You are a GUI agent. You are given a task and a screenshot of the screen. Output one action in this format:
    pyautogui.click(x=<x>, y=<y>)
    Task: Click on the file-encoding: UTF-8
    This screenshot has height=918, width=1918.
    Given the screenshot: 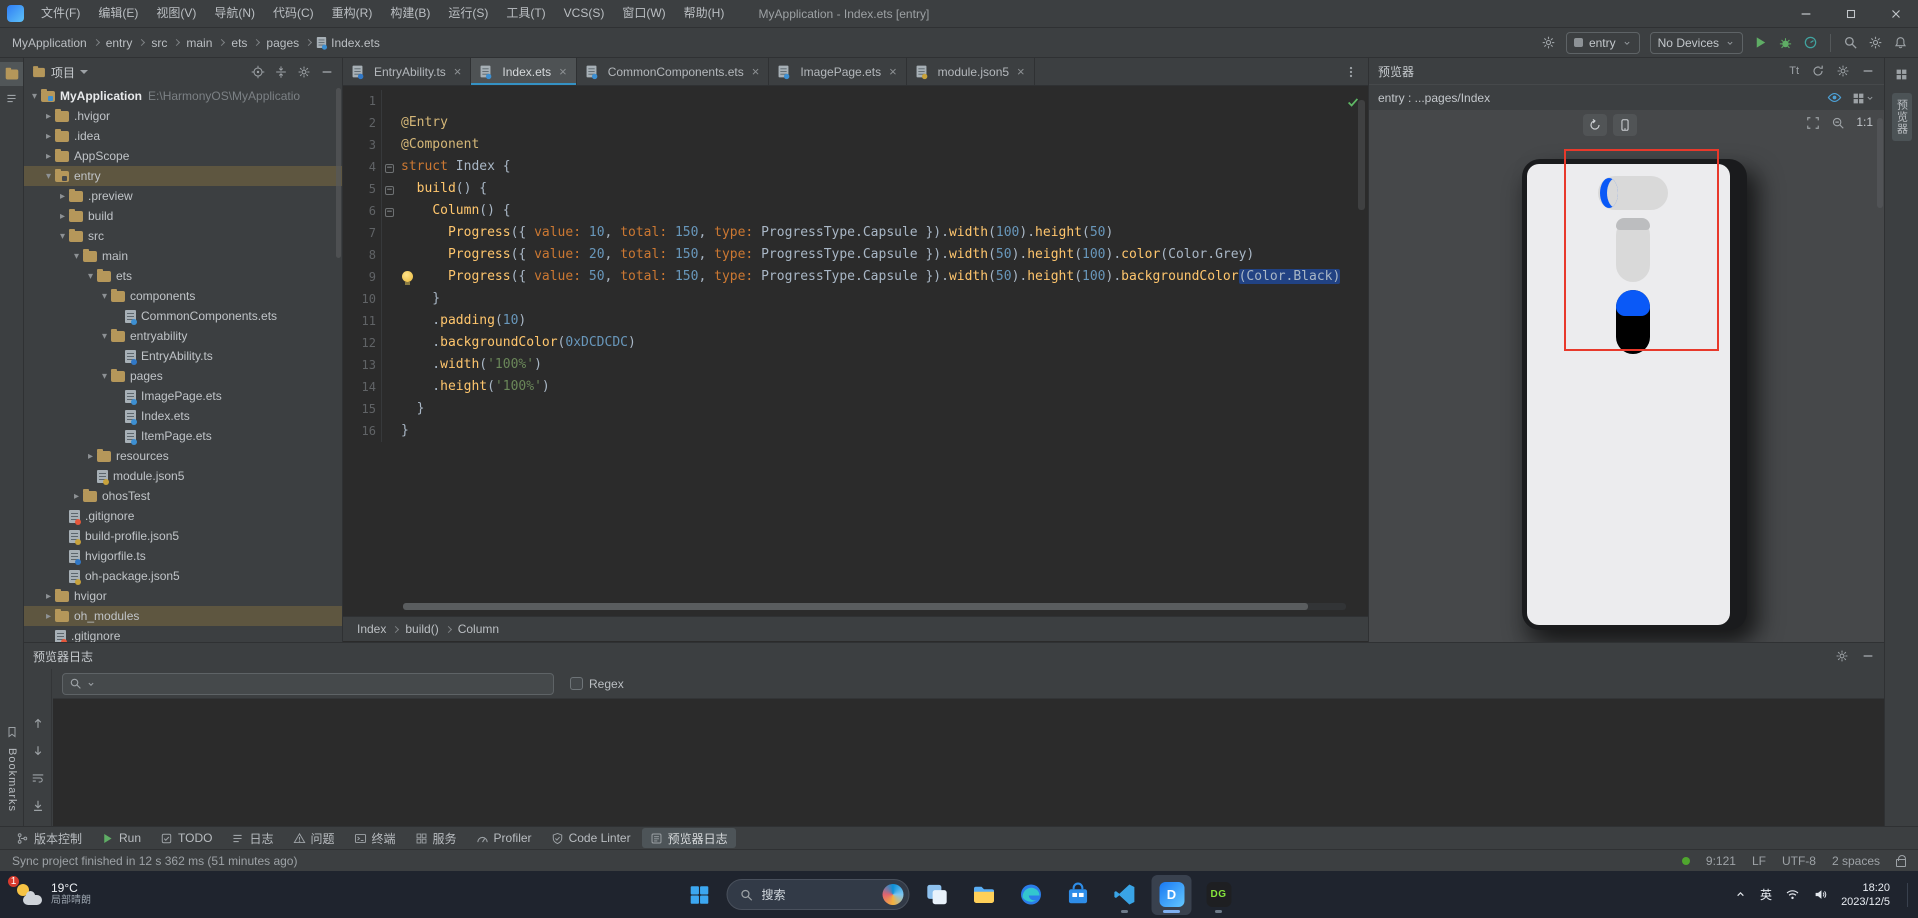 What is the action you would take?
    pyautogui.click(x=1799, y=861)
    